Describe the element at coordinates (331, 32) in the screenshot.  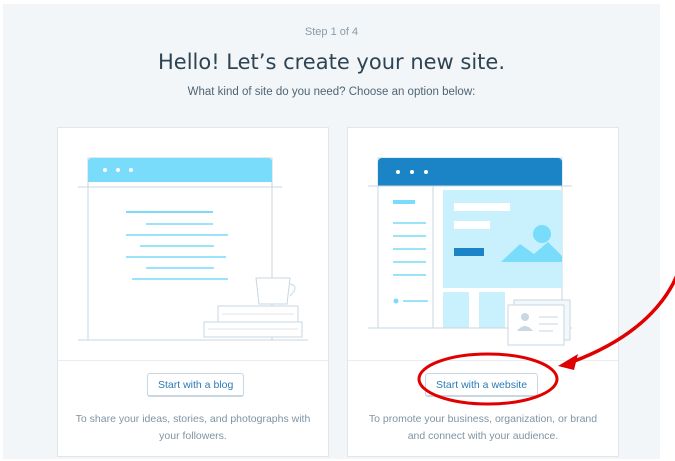
I see `step-indicator: Step 1 of 4` at that location.